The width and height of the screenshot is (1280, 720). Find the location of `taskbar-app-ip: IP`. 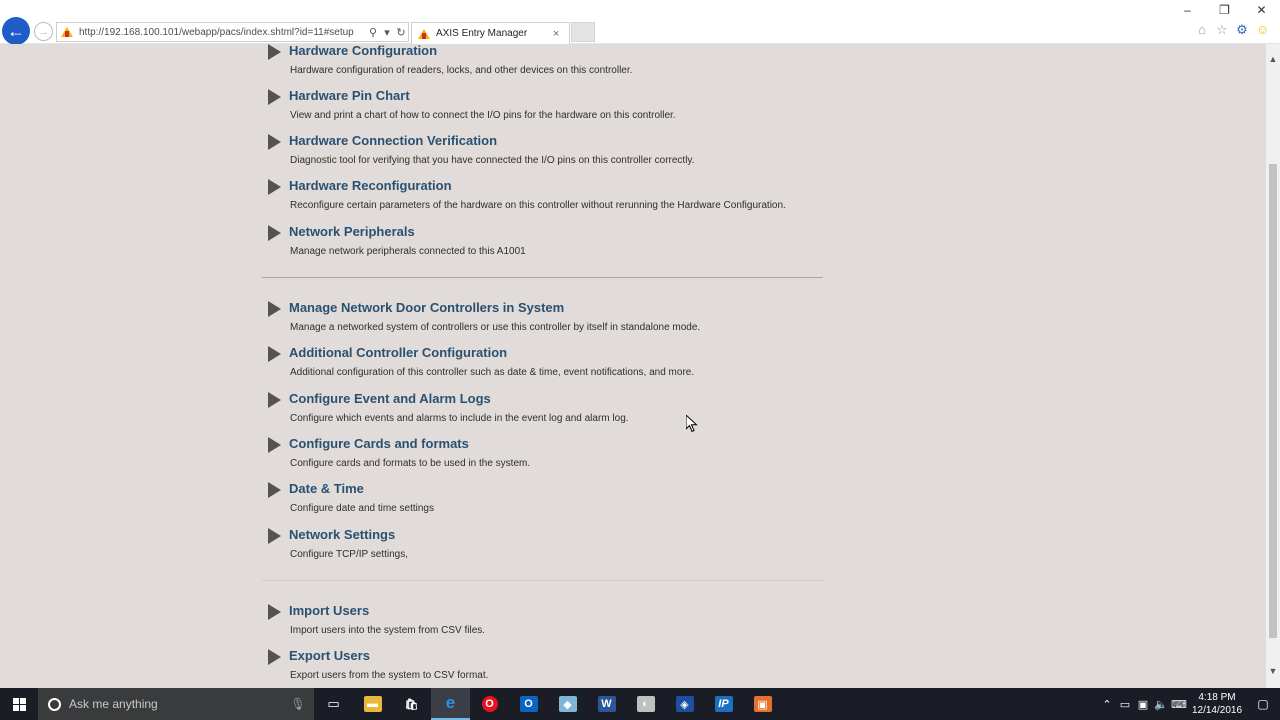

taskbar-app-ip: IP is located at coordinates (723, 704).